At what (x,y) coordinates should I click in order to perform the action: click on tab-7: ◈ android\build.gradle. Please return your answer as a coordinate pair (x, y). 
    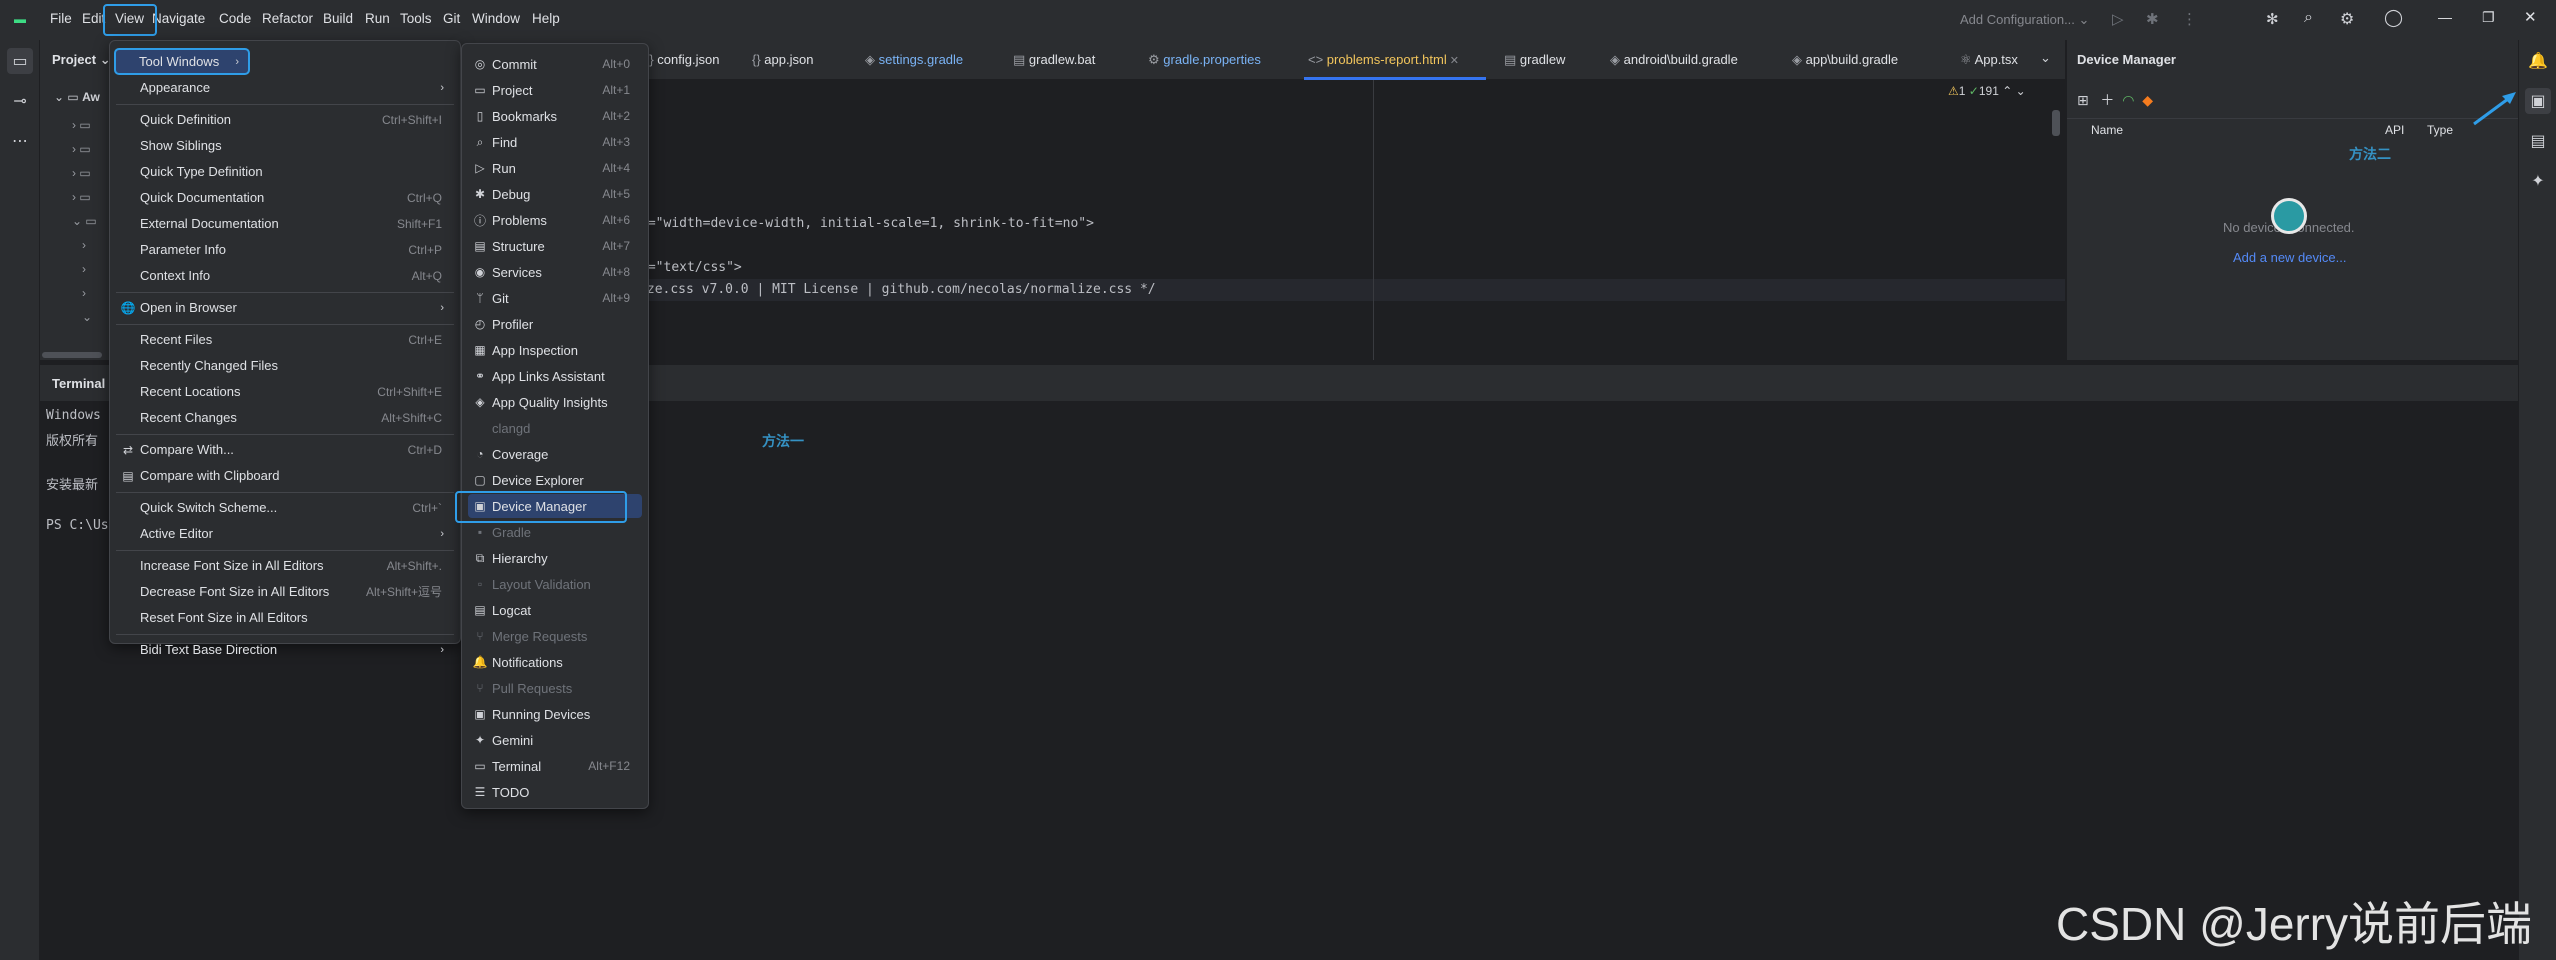
    Looking at the image, I should click on (1674, 60).